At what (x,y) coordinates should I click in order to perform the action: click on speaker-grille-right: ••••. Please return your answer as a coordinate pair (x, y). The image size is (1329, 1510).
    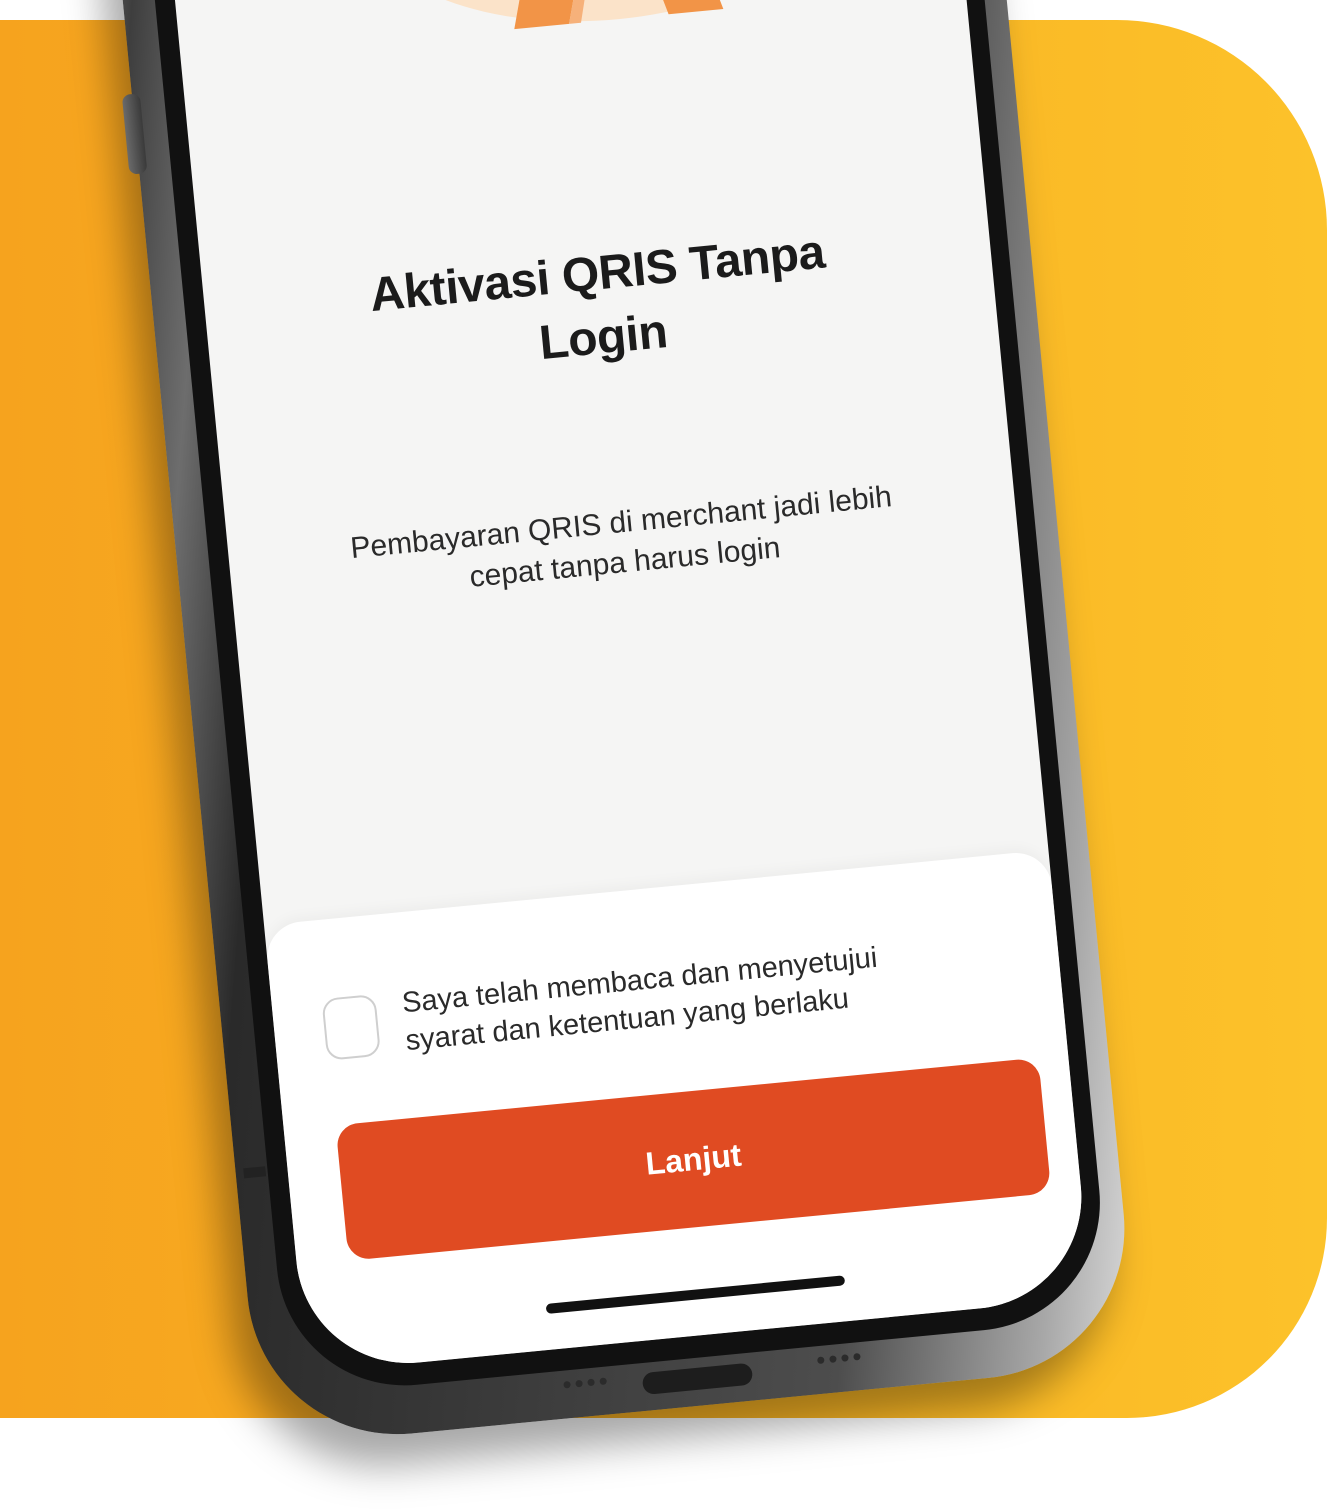
    Looking at the image, I should click on (840, 1358).